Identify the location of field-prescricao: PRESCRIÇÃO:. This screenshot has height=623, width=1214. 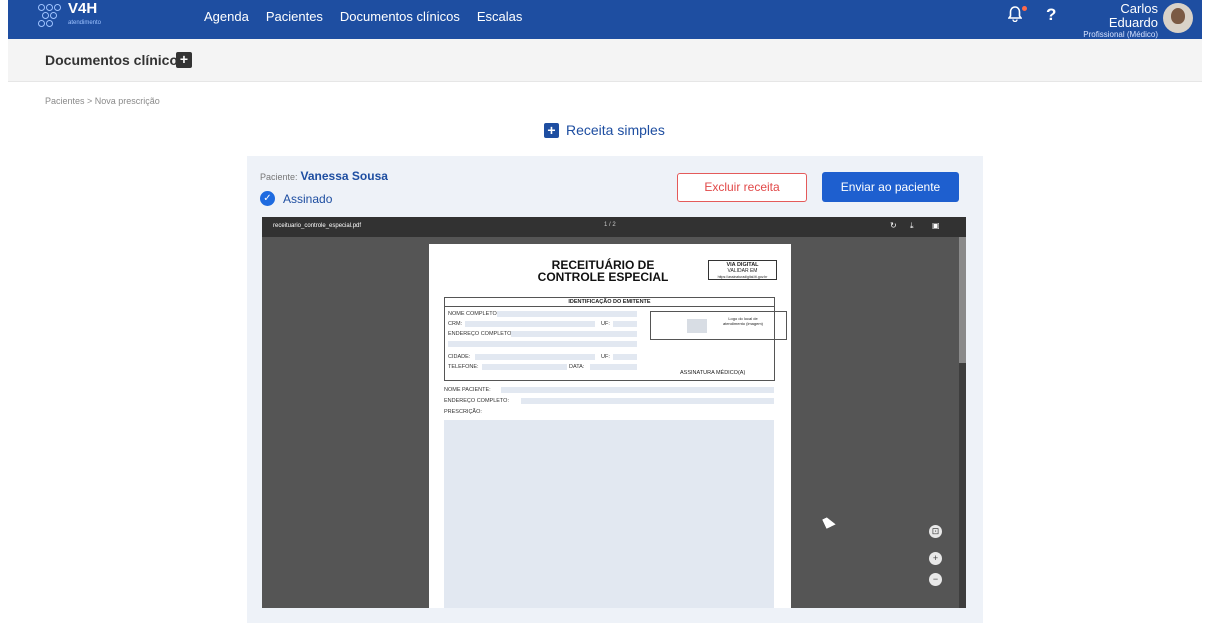
(463, 412).